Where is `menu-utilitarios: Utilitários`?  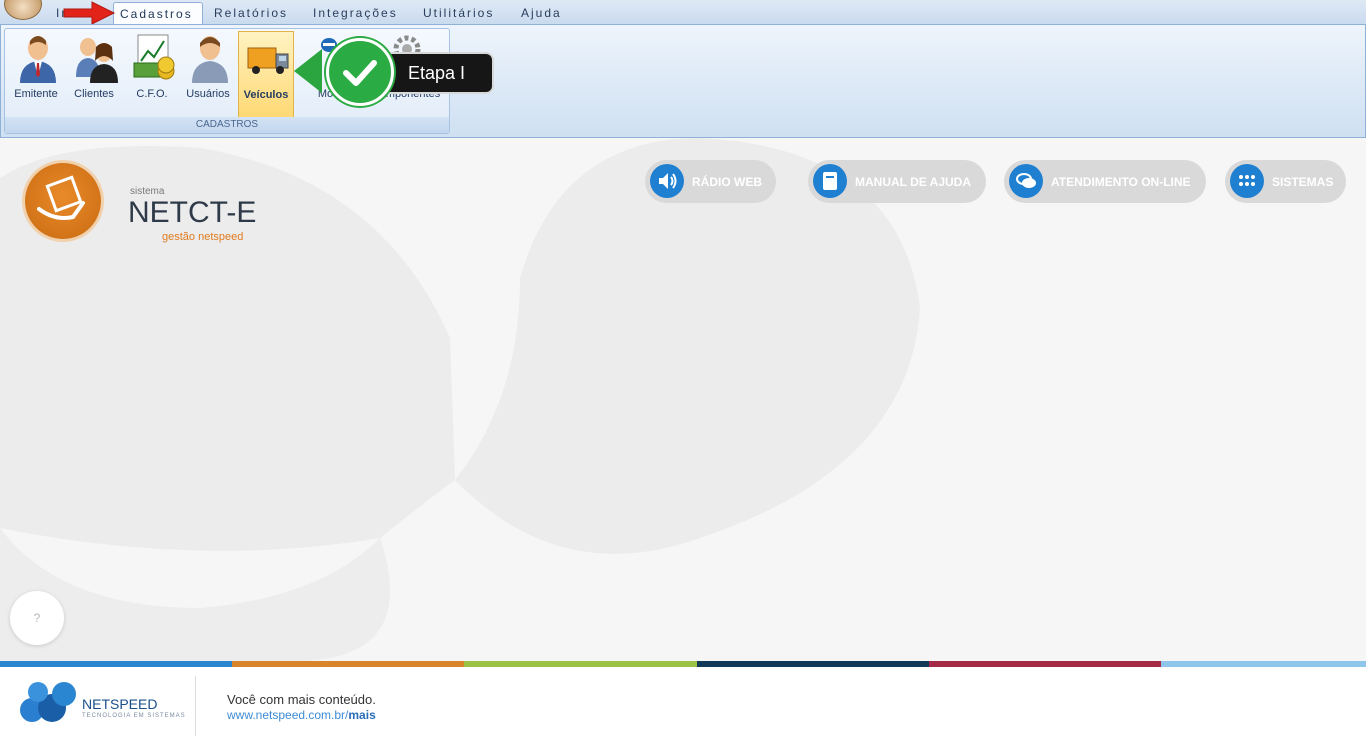 menu-utilitarios: Utilitários is located at coordinates (458, 13).